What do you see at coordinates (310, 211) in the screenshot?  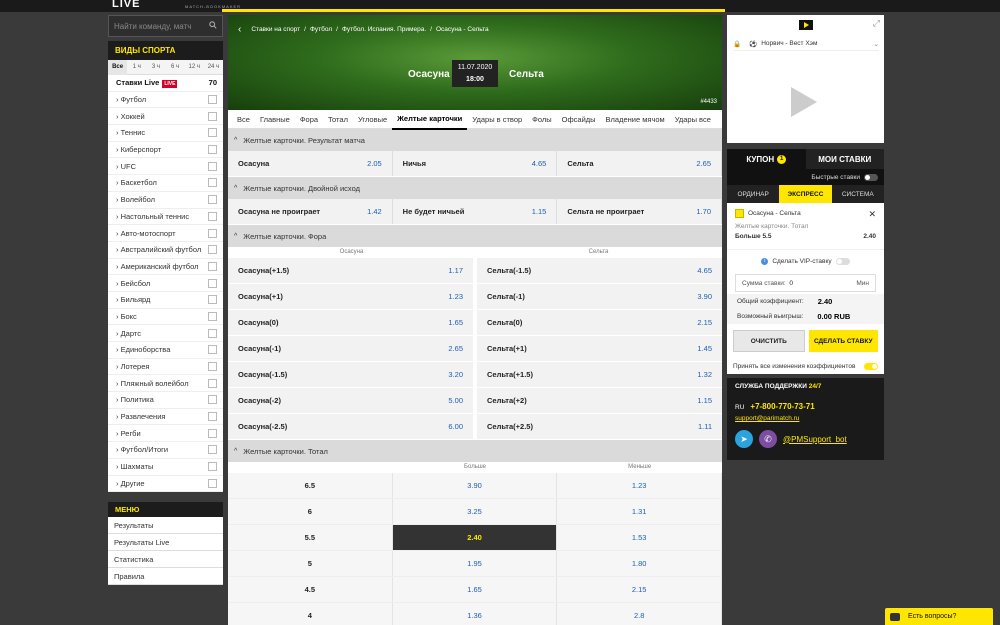 I see `odds-cell: Осасуна не проиграет 1.42` at bounding box center [310, 211].